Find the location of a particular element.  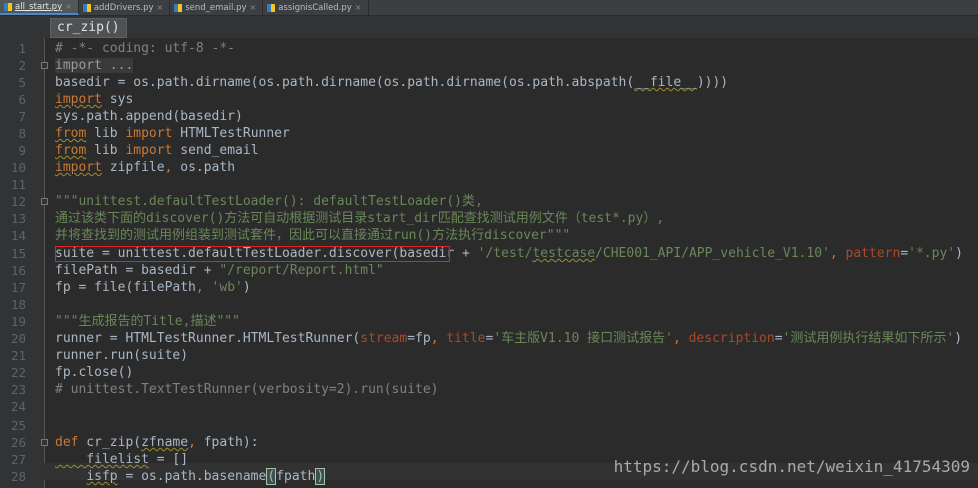

line-number: 17 is located at coordinates (18, 287).